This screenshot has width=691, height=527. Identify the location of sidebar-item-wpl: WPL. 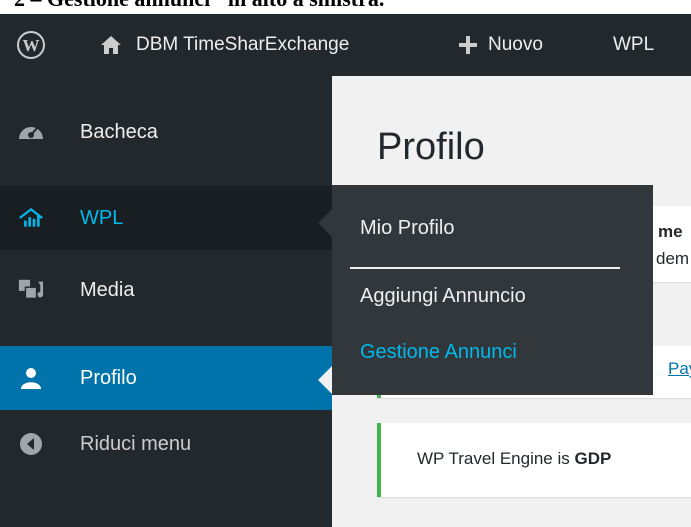
(166, 218).